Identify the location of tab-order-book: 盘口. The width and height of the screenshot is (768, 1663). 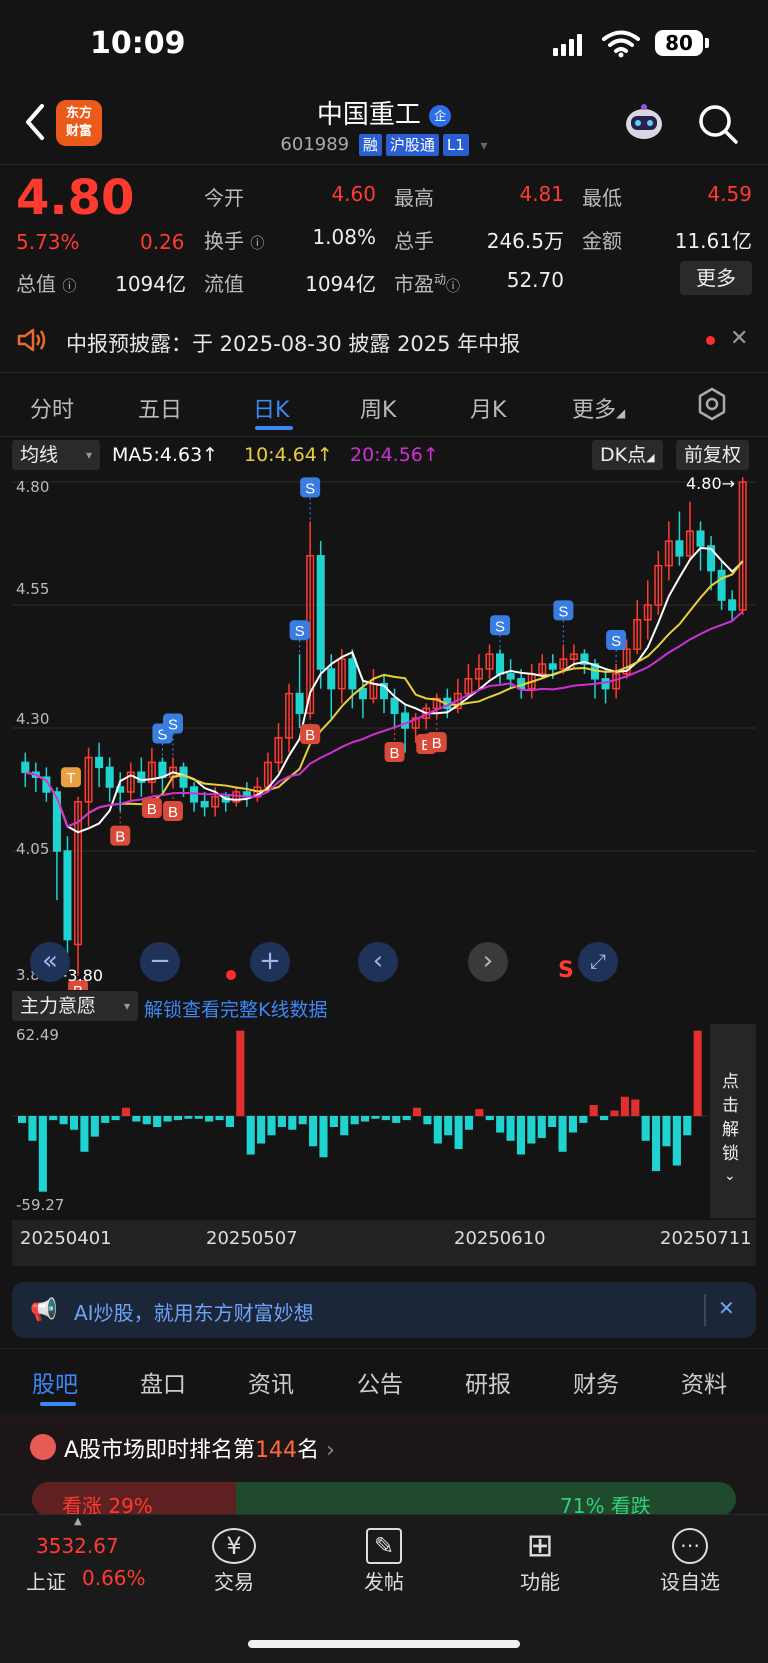
(163, 1382).